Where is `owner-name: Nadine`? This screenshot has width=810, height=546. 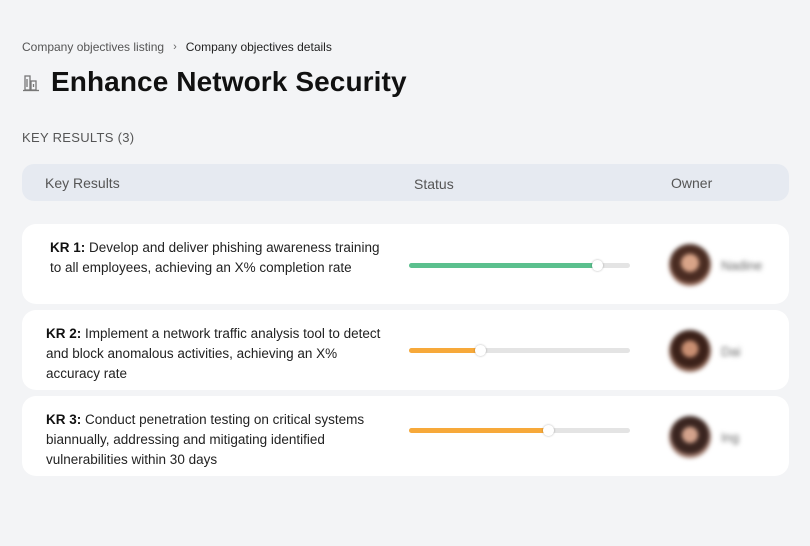 owner-name: Nadine is located at coordinates (742, 265).